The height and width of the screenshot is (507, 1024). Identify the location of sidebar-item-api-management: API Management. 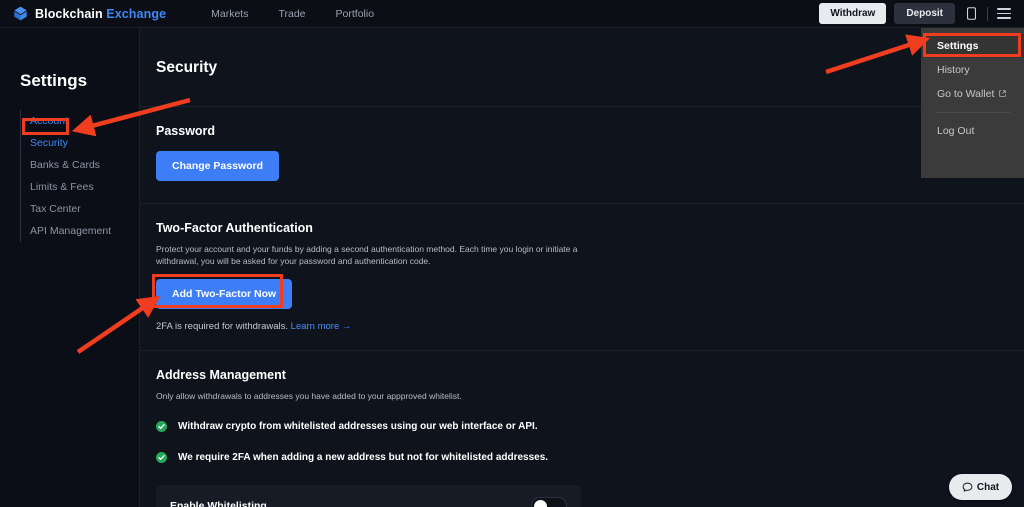
(80, 231).